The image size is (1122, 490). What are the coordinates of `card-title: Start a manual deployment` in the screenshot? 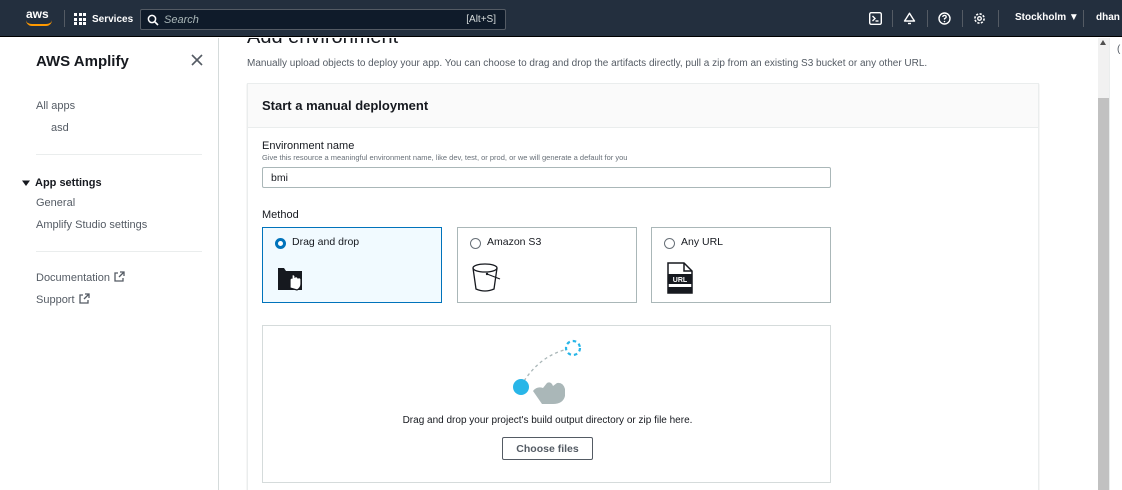 It's located at (643, 106).